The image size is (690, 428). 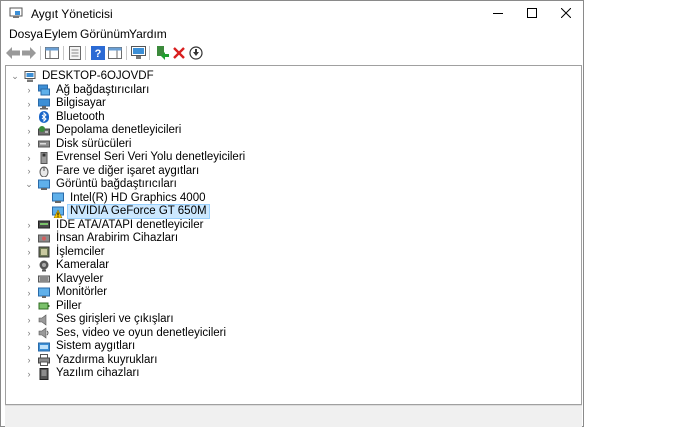 What do you see at coordinates (30, 76) in the screenshot?
I see `computer-root-icon` at bounding box center [30, 76].